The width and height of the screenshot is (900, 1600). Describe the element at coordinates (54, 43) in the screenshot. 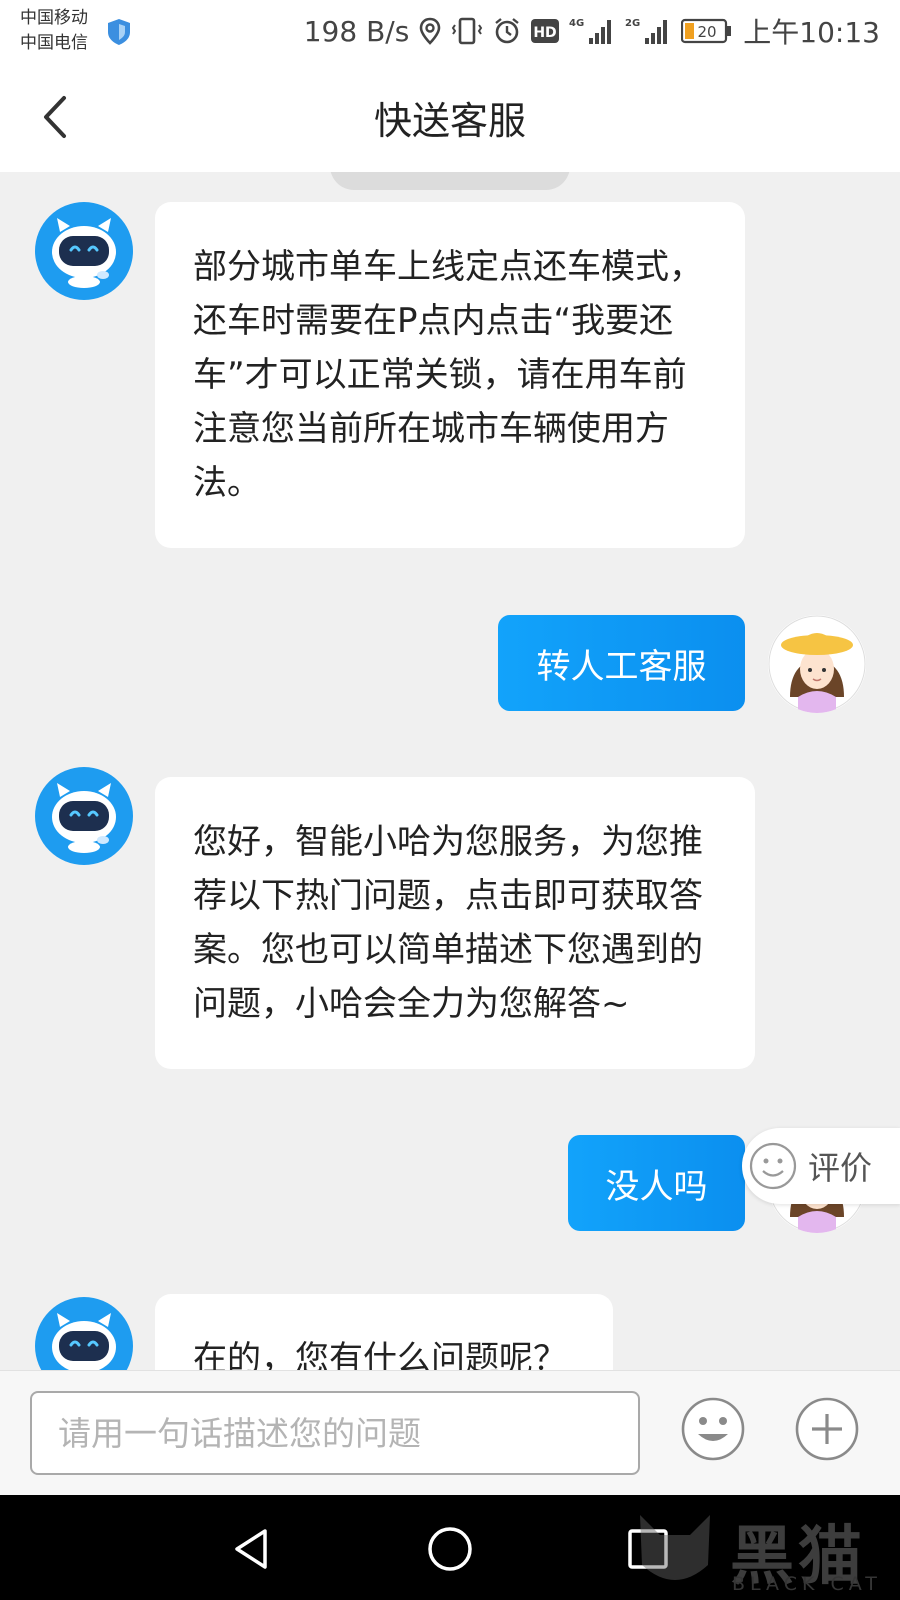

I see `carrier-2: 中国电信` at that location.